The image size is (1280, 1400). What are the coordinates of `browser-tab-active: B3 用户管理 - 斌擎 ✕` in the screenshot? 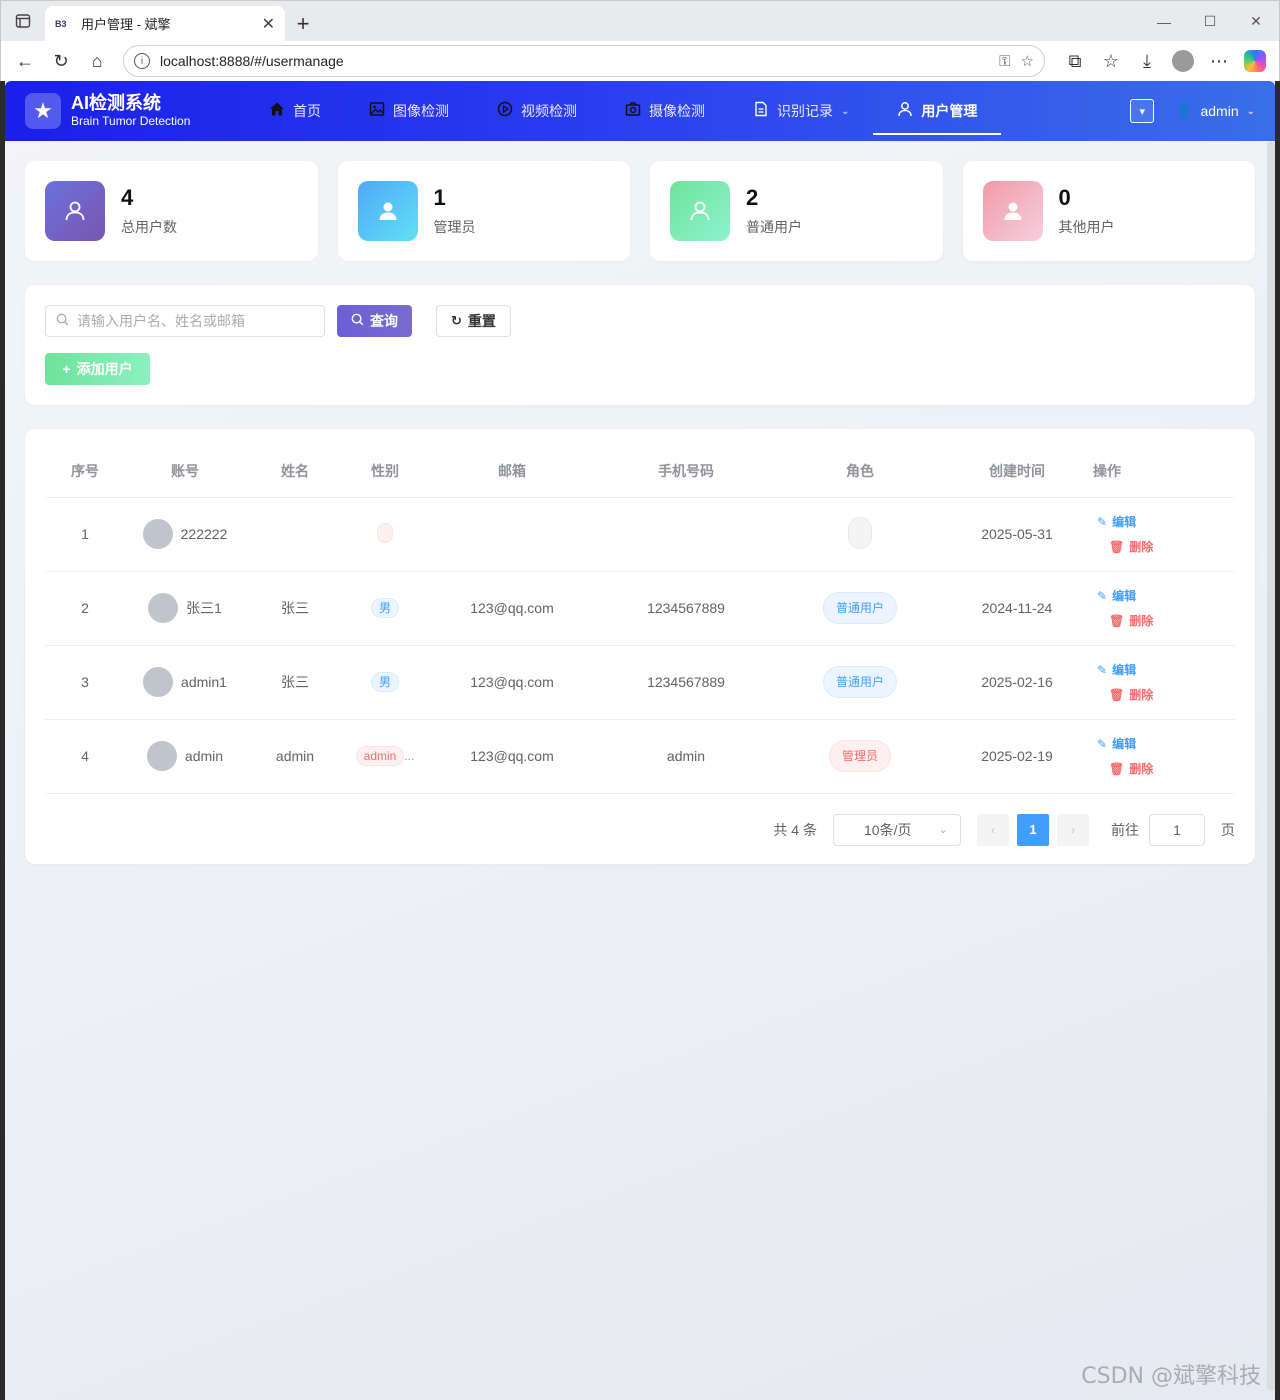 It's located at (165, 23).